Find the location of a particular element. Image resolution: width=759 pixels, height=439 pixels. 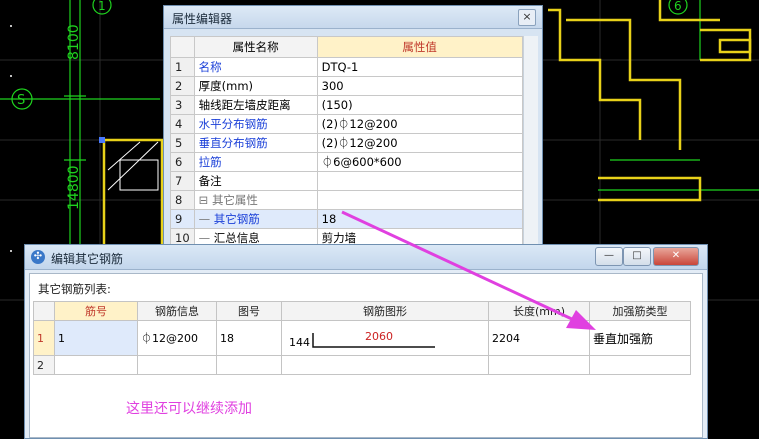

property-row-number: 4 is located at coordinates (182, 124).